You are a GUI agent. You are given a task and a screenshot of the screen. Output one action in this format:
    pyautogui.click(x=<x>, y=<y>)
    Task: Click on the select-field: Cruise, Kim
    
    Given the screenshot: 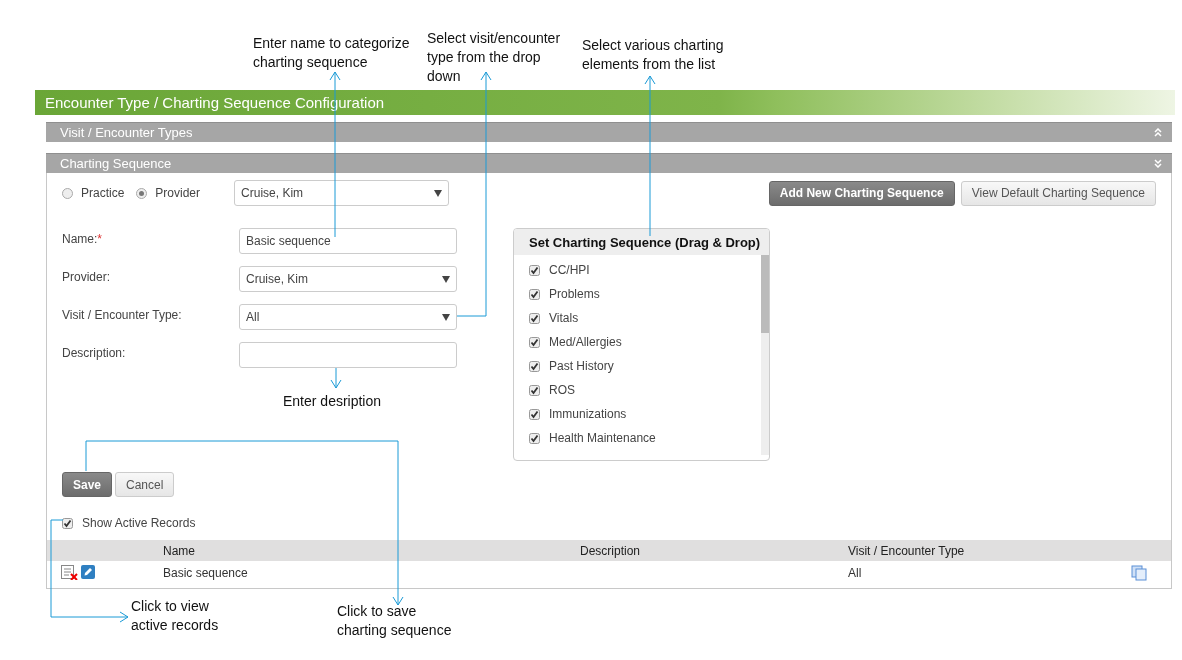 What is the action you would take?
    pyautogui.click(x=348, y=279)
    